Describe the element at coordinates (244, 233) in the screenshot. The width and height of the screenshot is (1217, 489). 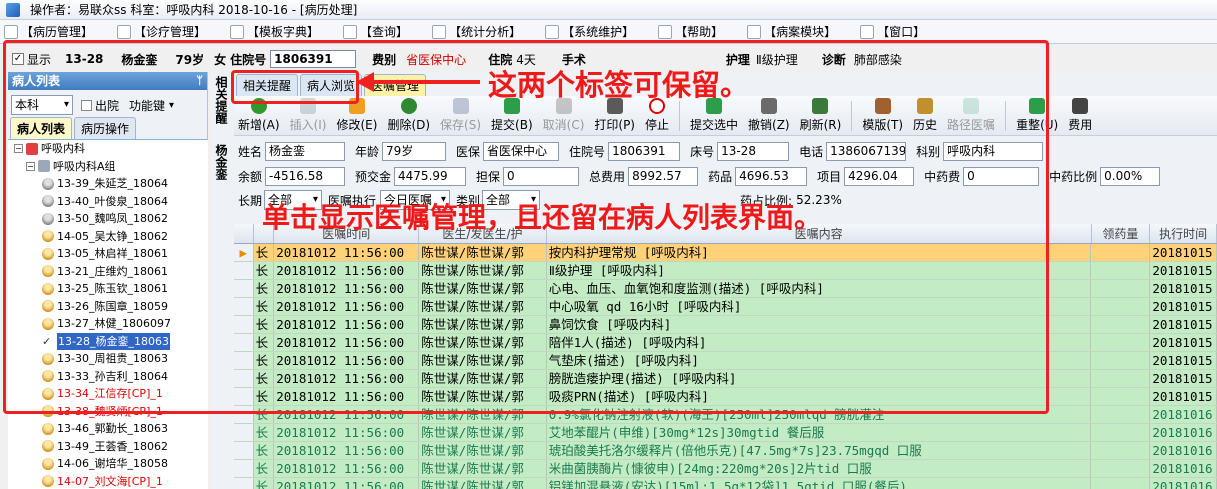
I see `grid-header-cell` at that location.